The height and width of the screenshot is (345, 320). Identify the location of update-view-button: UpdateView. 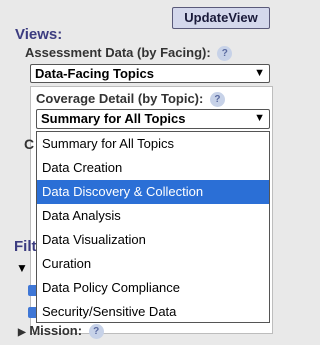
(221, 18).